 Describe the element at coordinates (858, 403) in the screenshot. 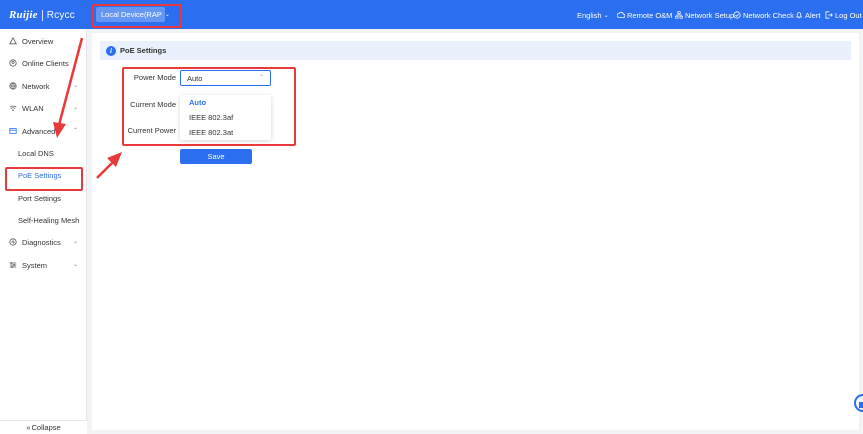

I see `headset-icon` at that location.